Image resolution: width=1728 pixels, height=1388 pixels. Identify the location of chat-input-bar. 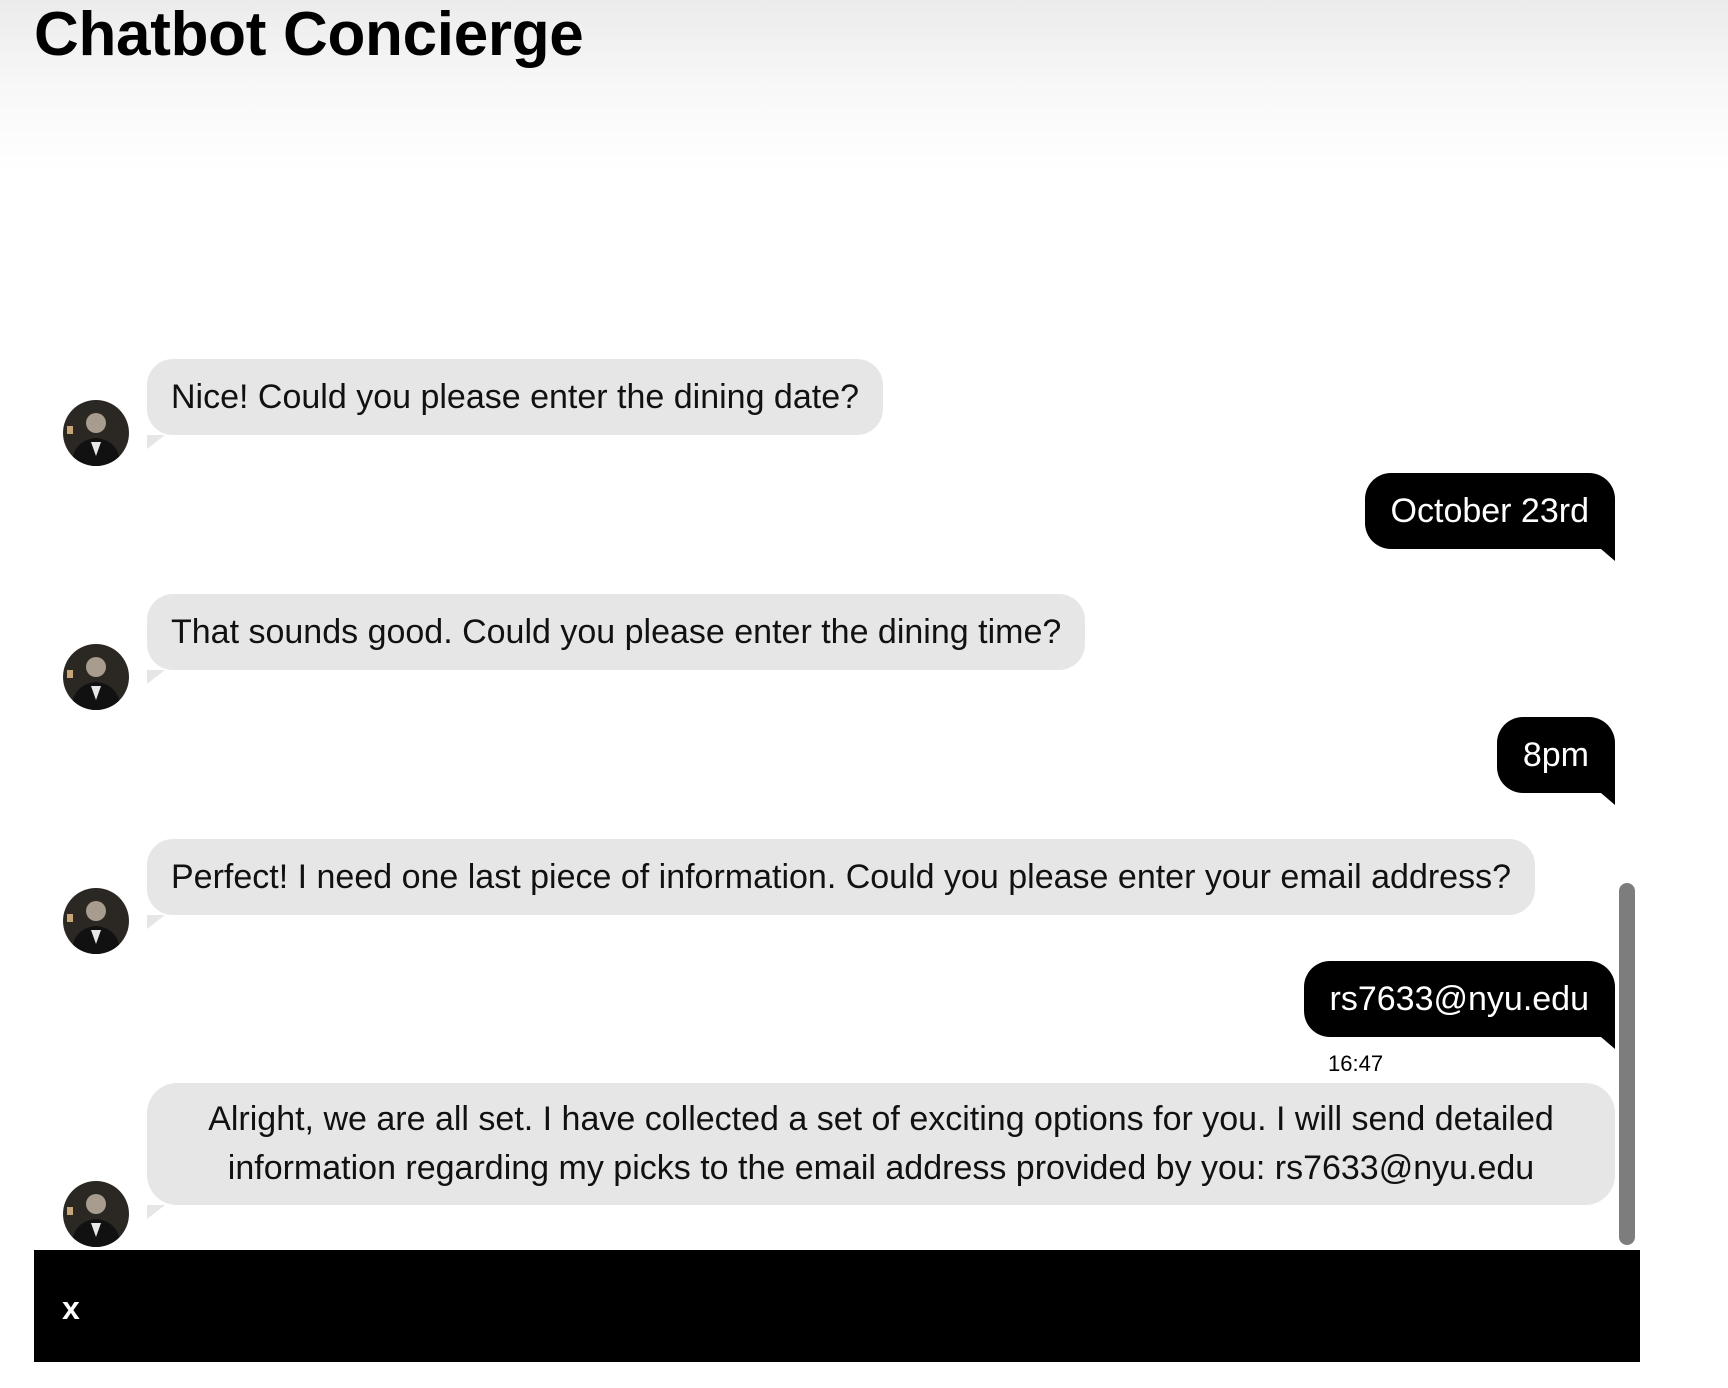
(837, 1306).